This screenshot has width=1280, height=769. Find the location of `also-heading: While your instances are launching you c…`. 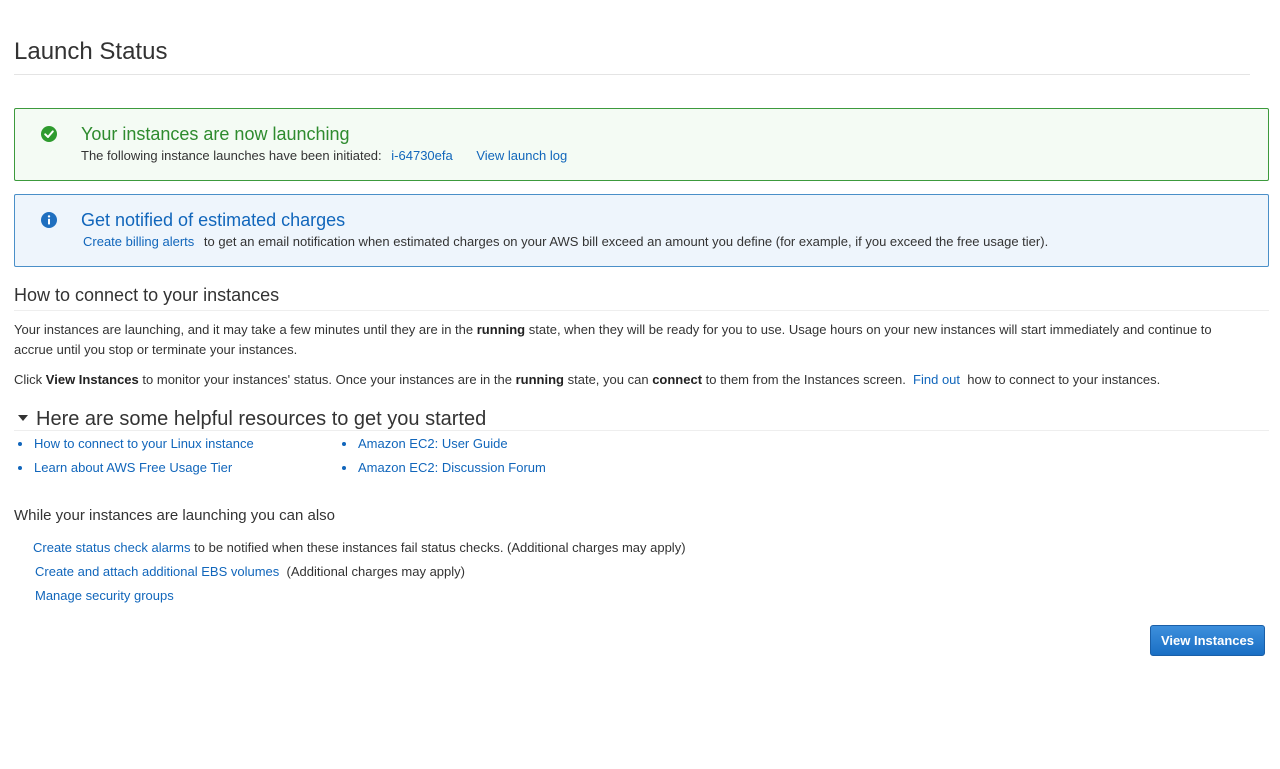

also-heading: While your instances are launching you c… is located at coordinates (175, 515).